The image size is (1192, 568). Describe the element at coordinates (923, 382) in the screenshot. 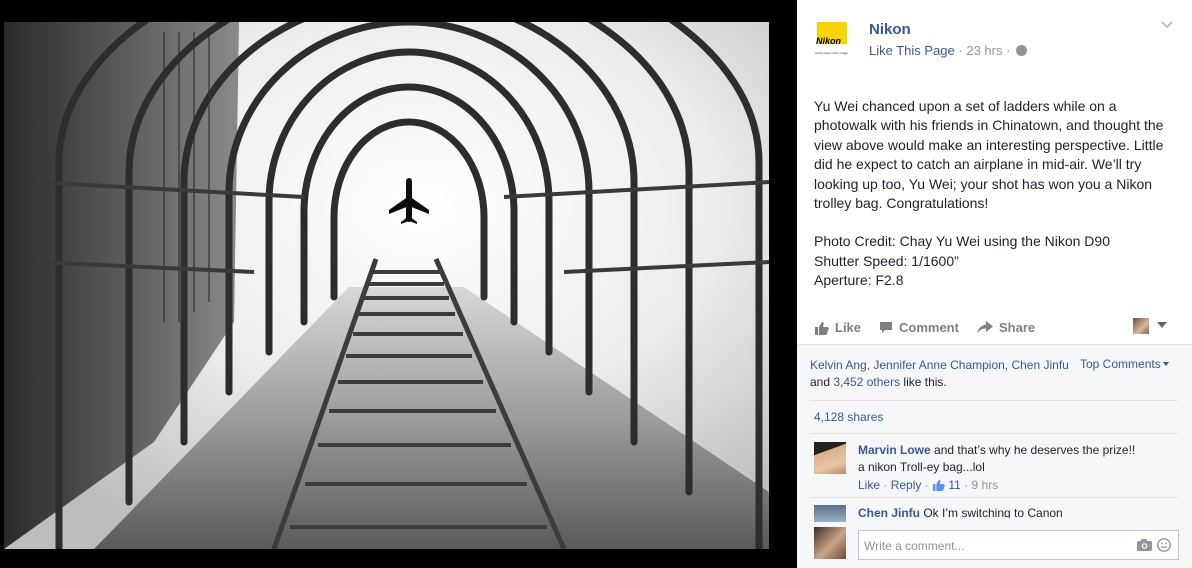

I see `likers-tail: like this.` at that location.